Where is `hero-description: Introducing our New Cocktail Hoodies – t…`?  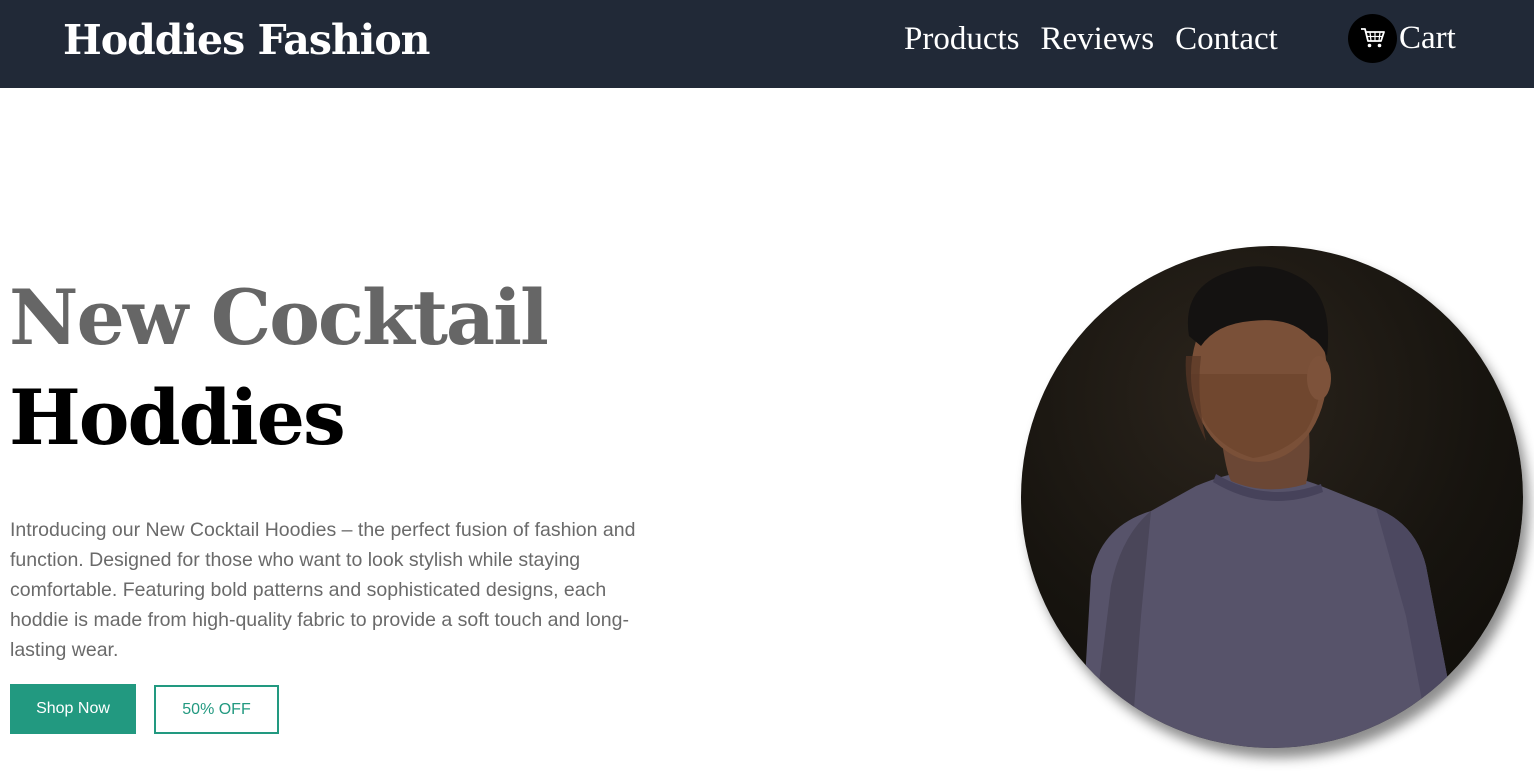 hero-description: Introducing our New Cocktail Hoodies – t… is located at coordinates (323, 590).